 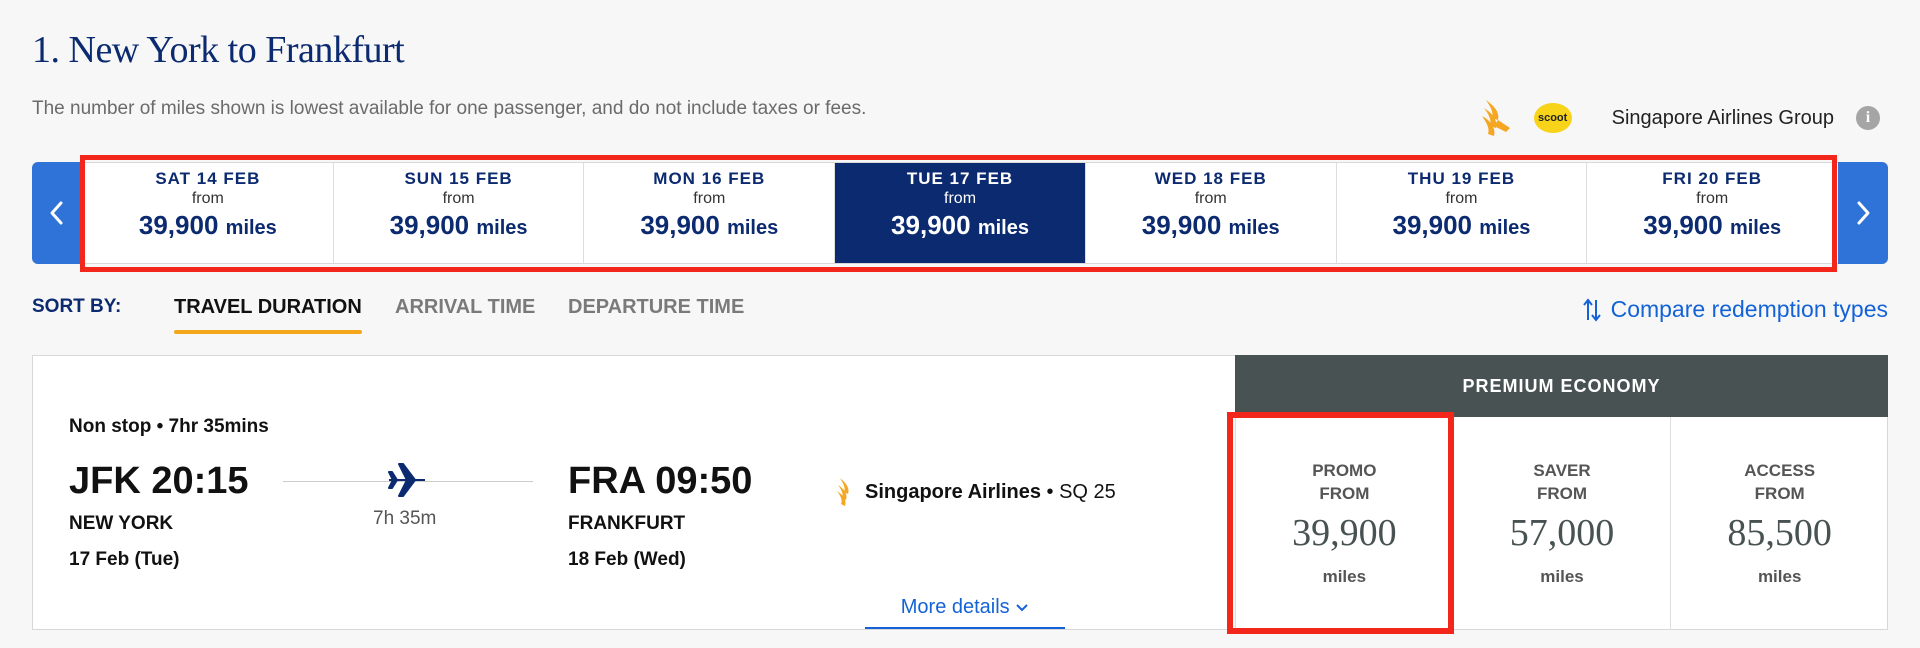 What do you see at coordinates (660, 481) in the screenshot?
I see `arrival-time: FRA 09:50` at bounding box center [660, 481].